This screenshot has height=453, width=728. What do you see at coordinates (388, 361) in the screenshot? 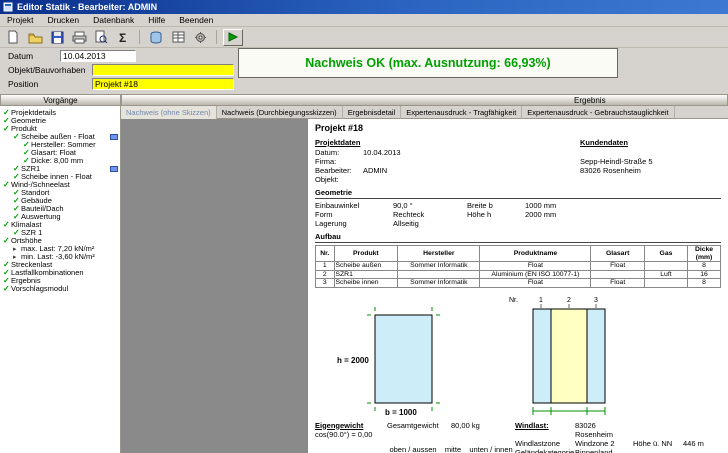
I see `front-view-sketch: h = 2000 b = 1000` at bounding box center [388, 361].